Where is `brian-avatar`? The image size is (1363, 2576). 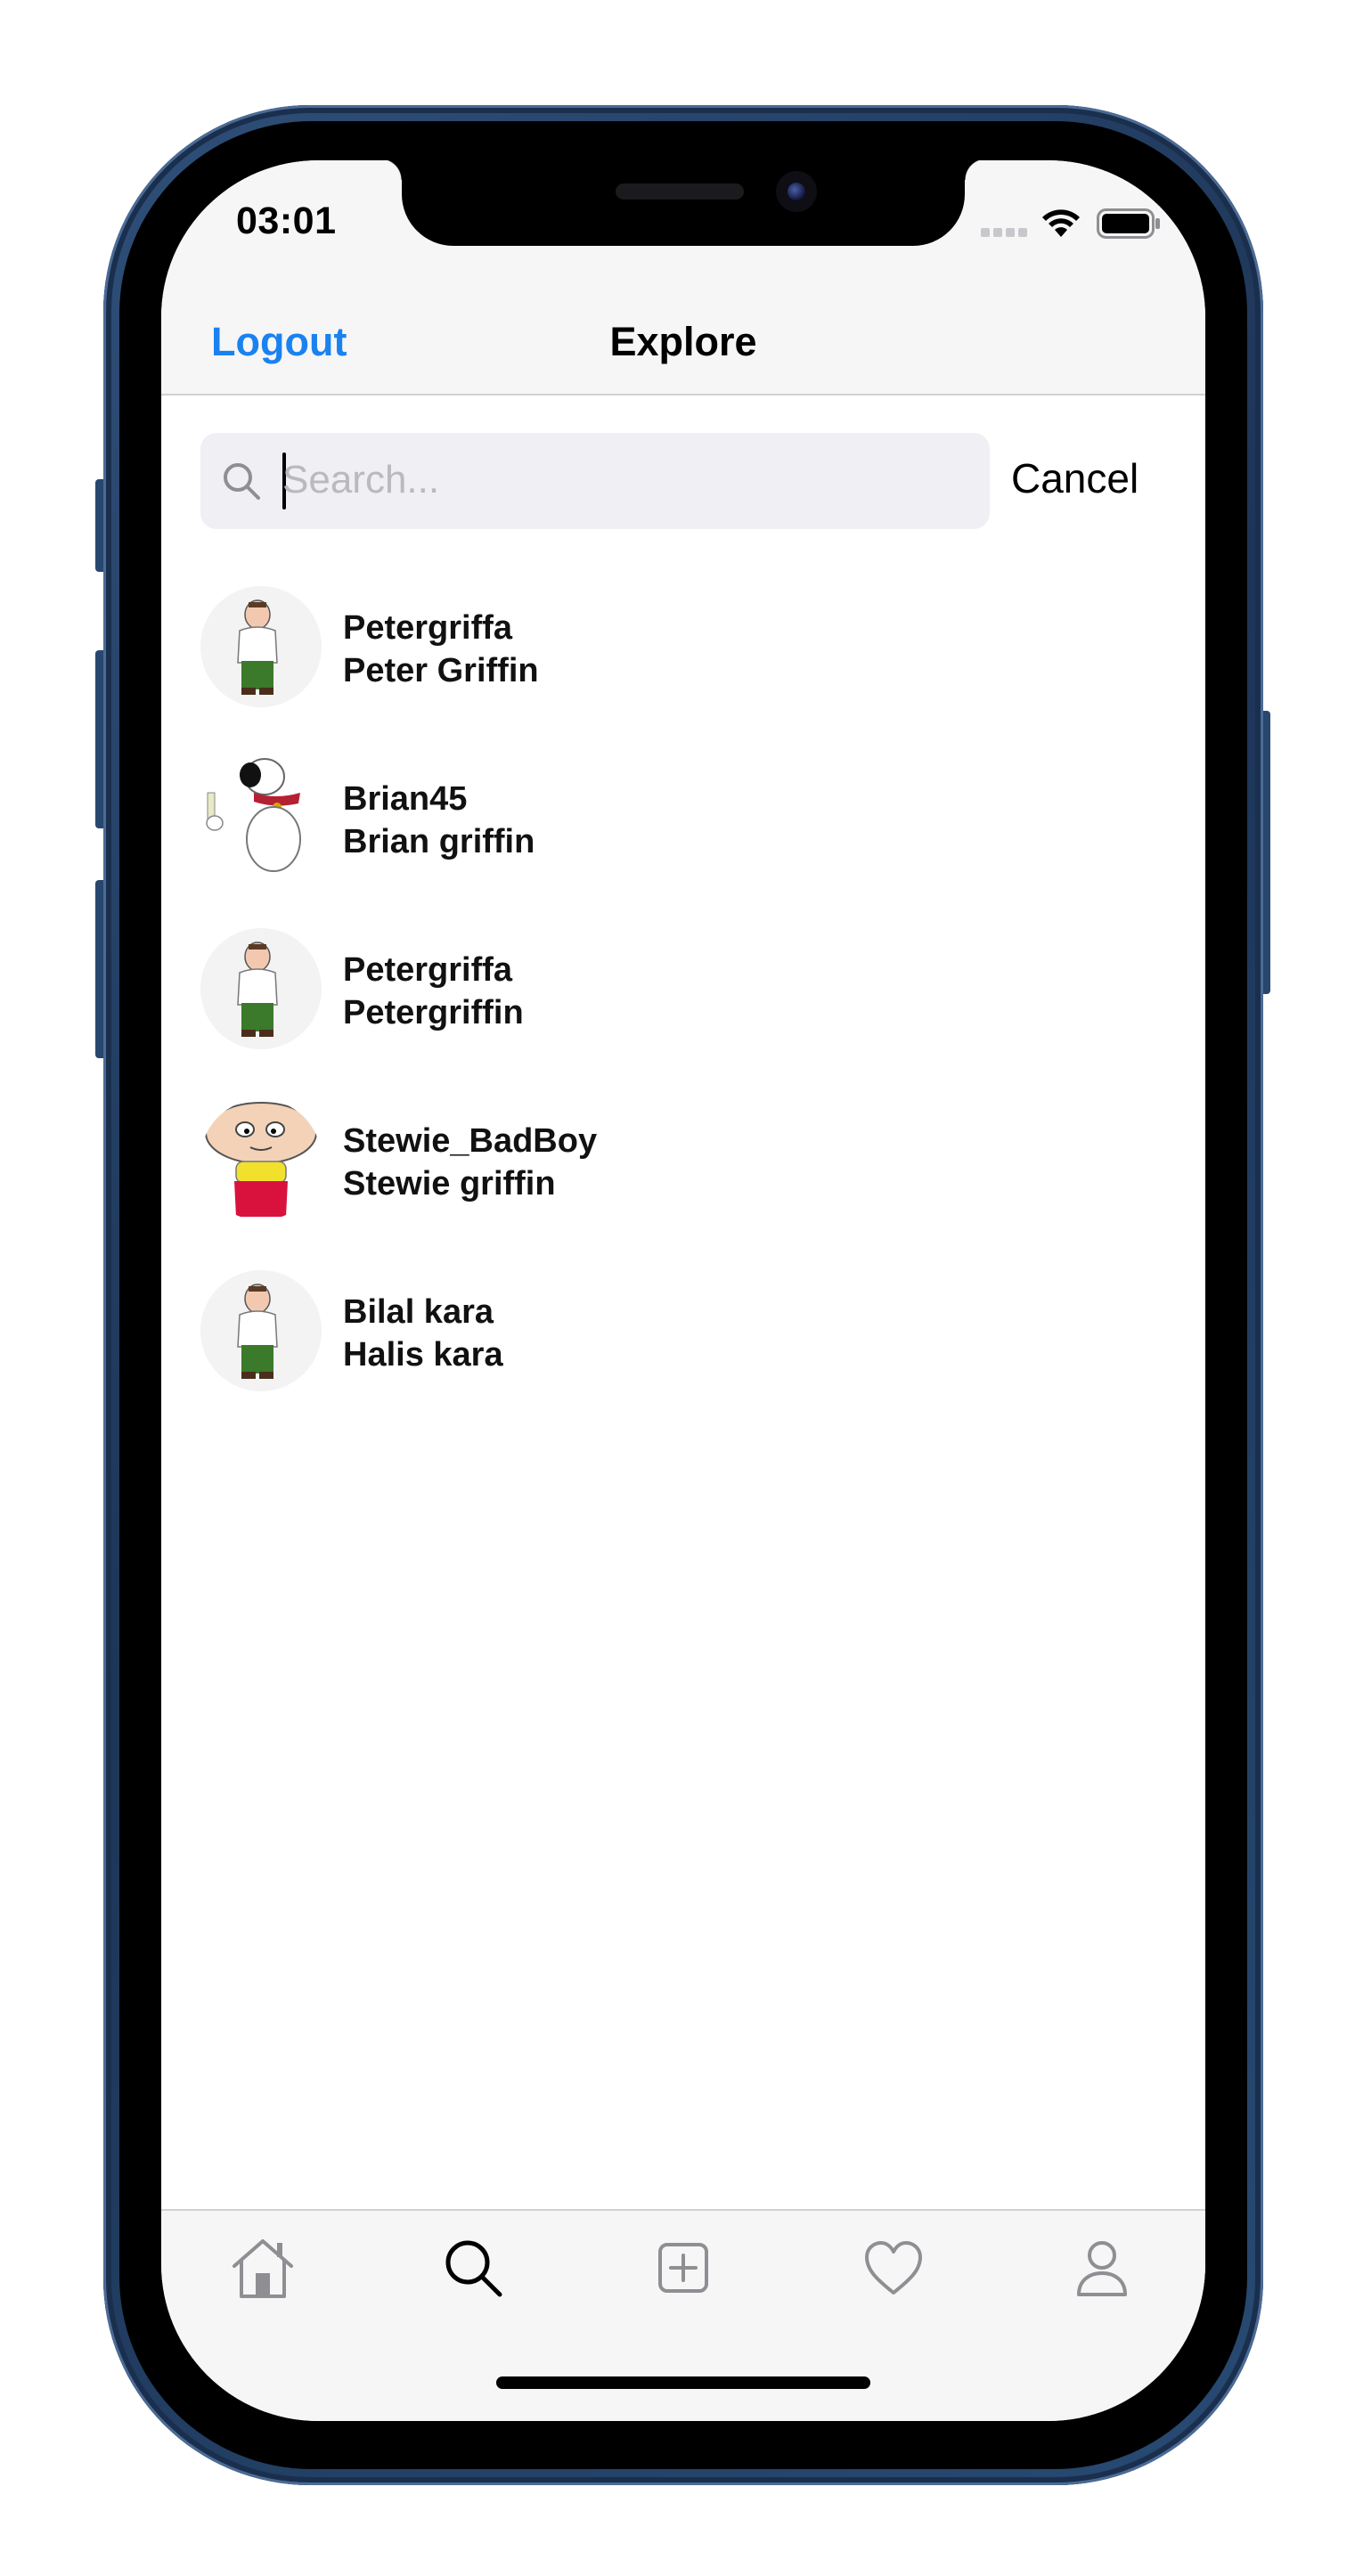
brian-avatar is located at coordinates (261, 817).